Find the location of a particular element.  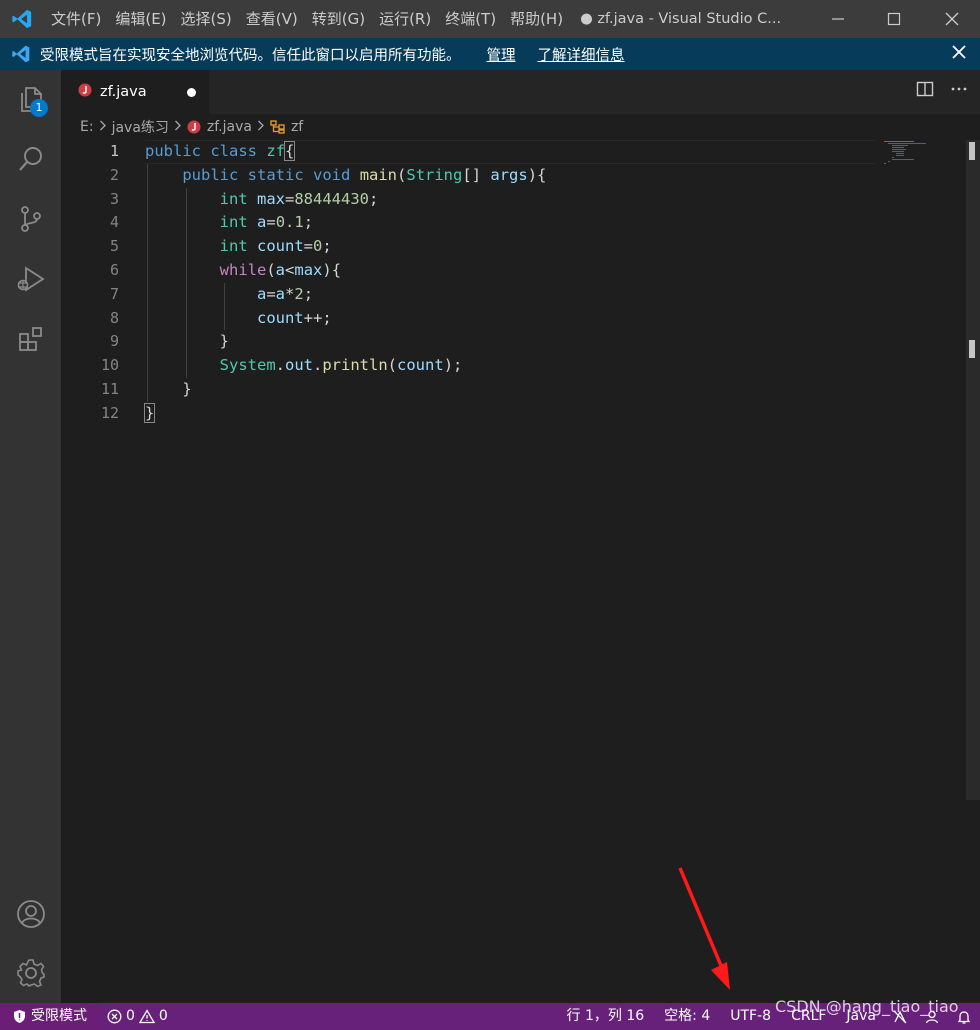

restricted-mode-indicator: 受限模式 is located at coordinates (49, 1016).